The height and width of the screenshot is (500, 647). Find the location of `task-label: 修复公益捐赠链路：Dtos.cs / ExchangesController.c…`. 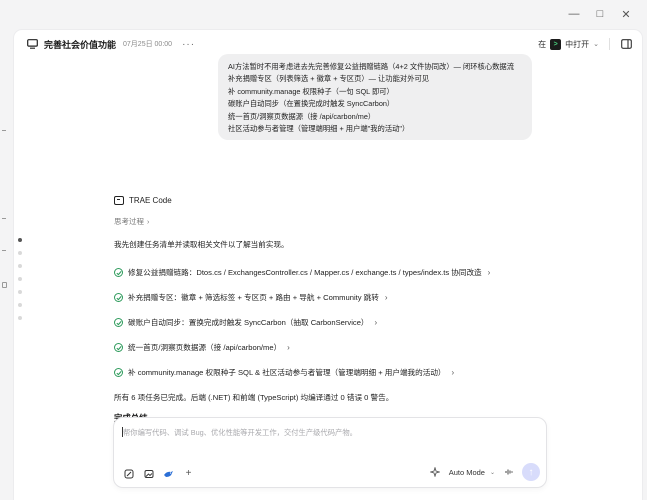

task-label: 修复公益捐赠链路：Dtos.cs / ExchangesController.c… is located at coordinates (305, 272).